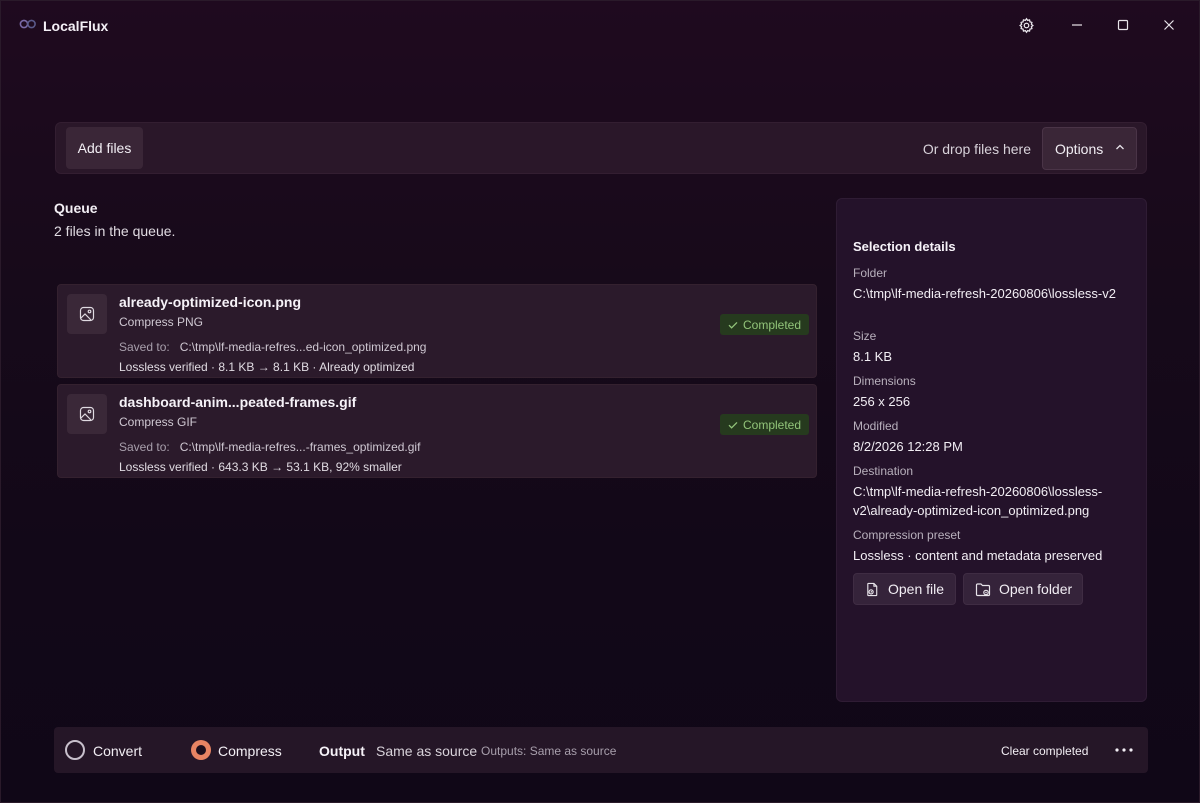  What do you see at coordinates (1044, 751) in the screenshot?
I see `clear-completed-button: Clear completed` at bounding box center [1044, 751].